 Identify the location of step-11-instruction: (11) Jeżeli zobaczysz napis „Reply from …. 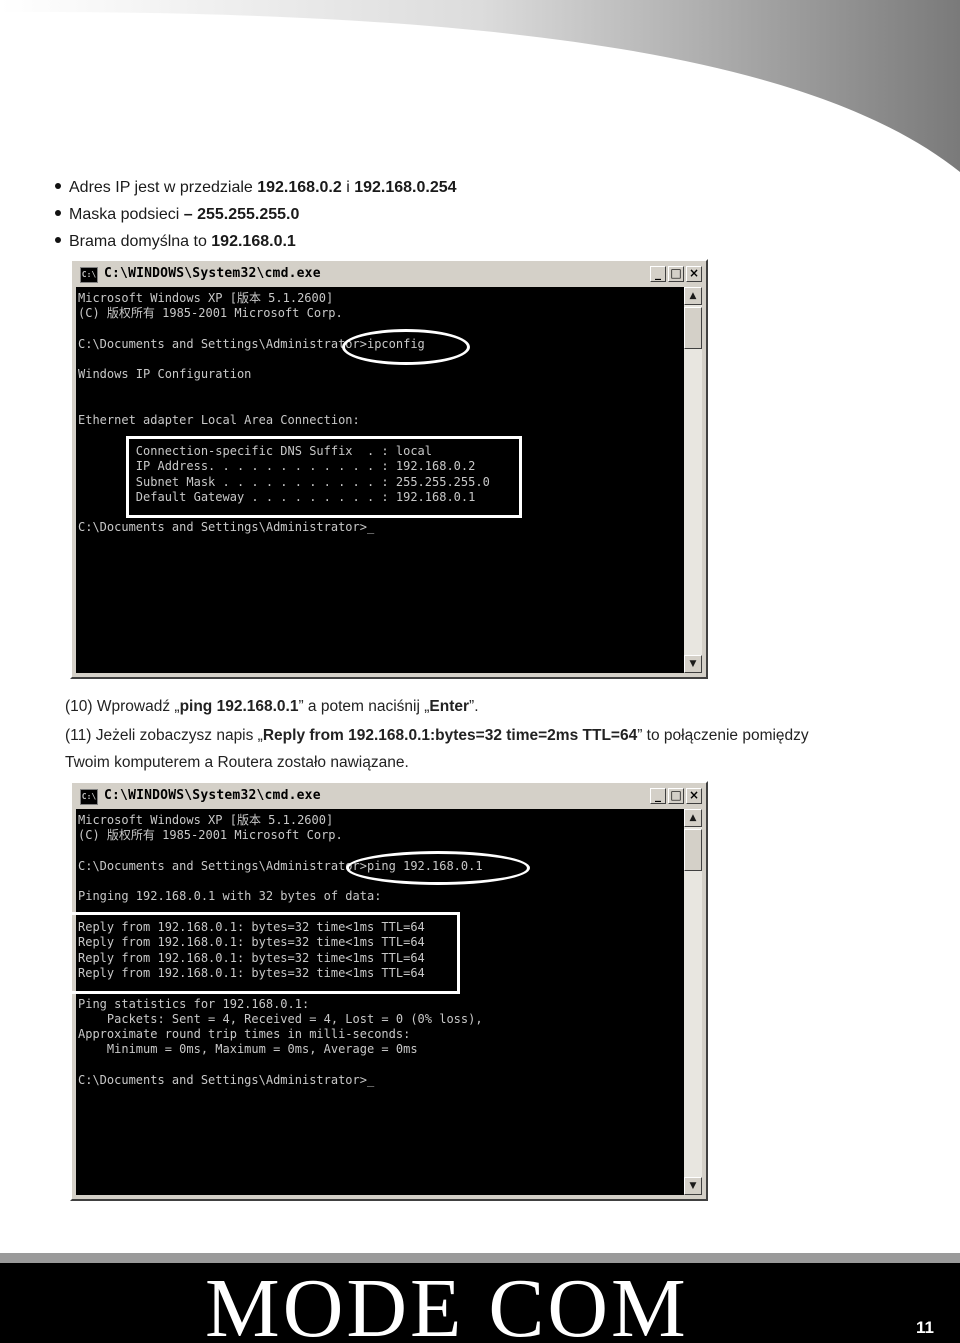
(437, 735).